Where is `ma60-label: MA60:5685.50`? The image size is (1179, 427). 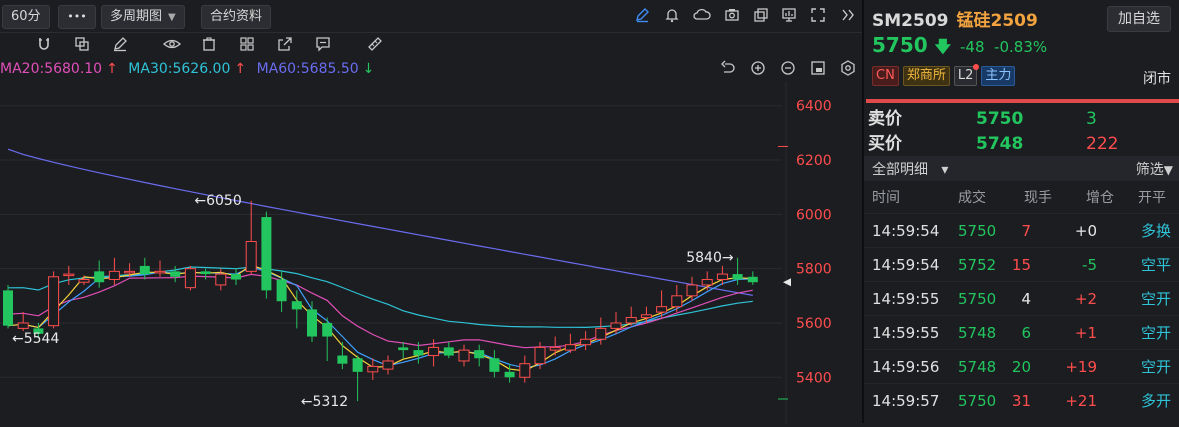
ma60-label: MA60:5685.50 is located at coordinates (307, 69).